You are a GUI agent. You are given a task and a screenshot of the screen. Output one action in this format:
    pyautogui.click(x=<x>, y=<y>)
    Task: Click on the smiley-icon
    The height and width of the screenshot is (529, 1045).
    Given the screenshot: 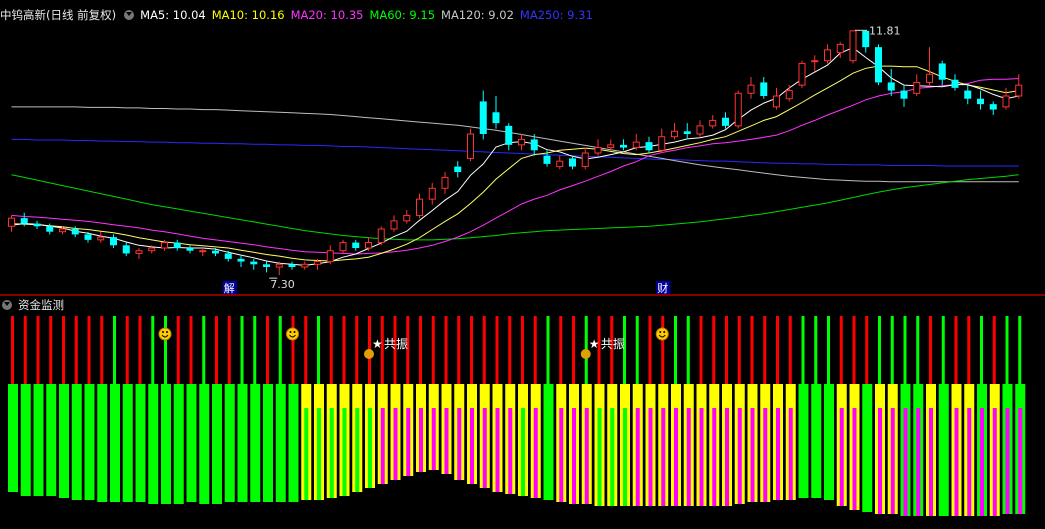 What is the action you would take?
    pyautogui.click(x=292, y=334)
    